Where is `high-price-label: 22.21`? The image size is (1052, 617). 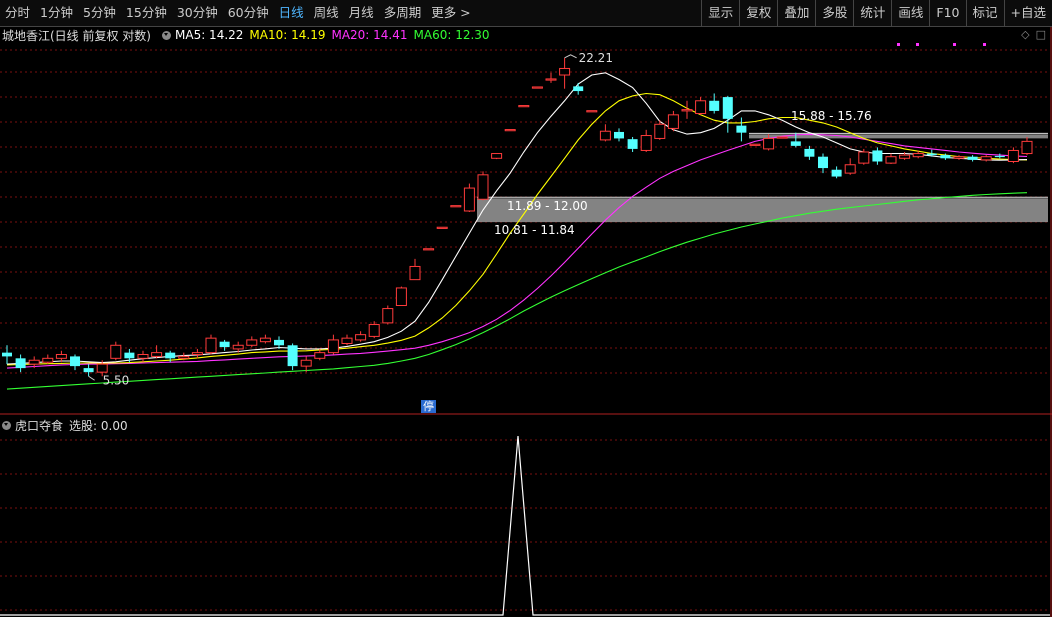
high-price-label: 22.21 is located at coordinates (596, 58).